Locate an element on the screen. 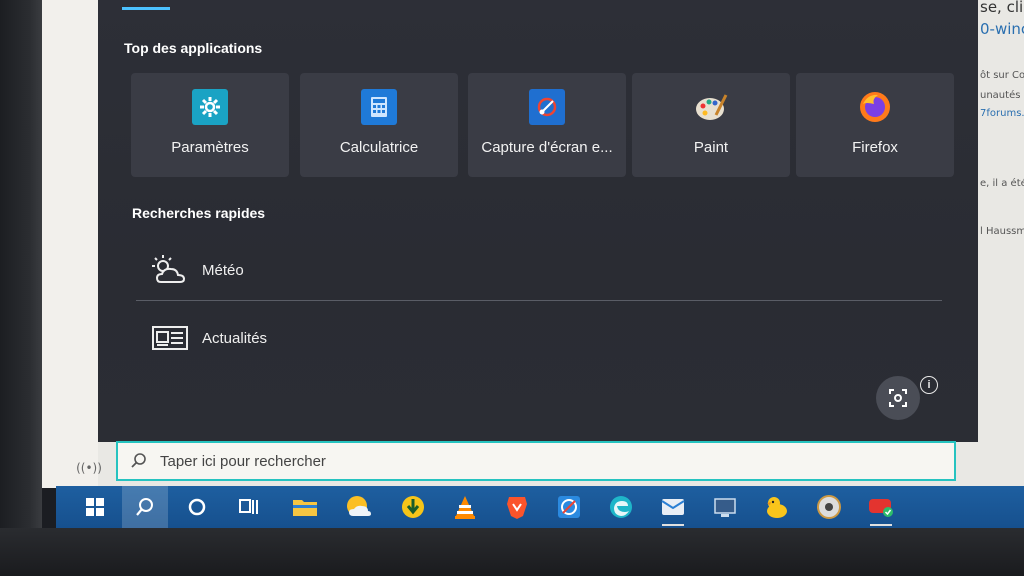 The height and width of the screenshot is (576, 1024). duck-app-icon is located at coordinates (777, 507).